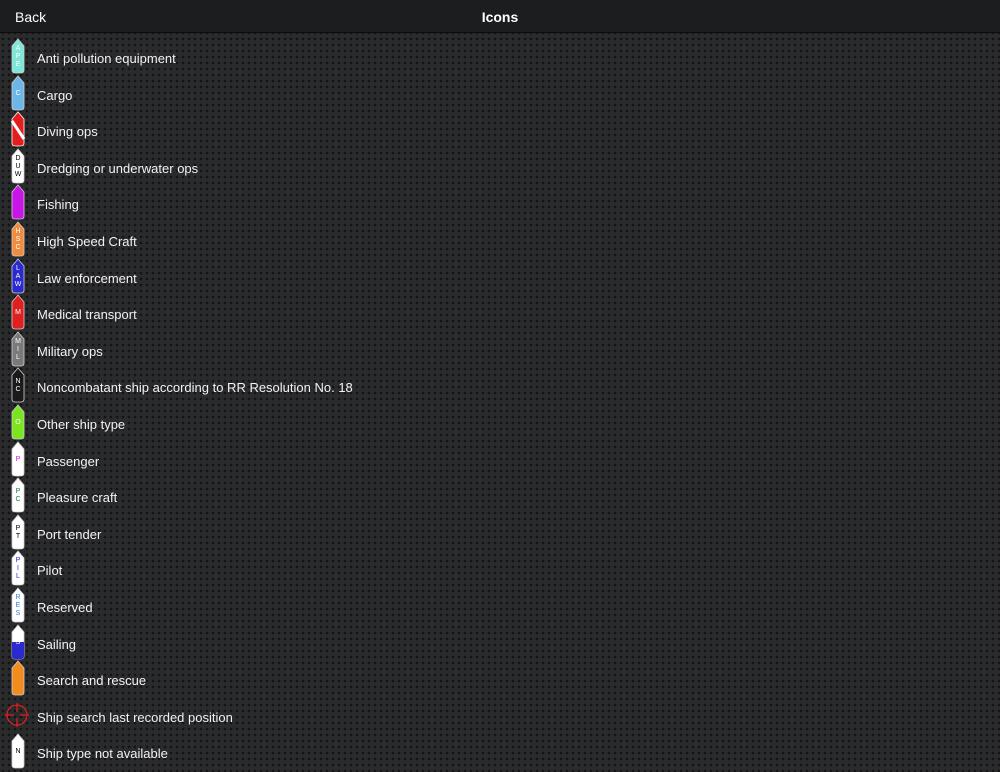  I want to click on military-ship-icon: MIL, so click(18, 348).